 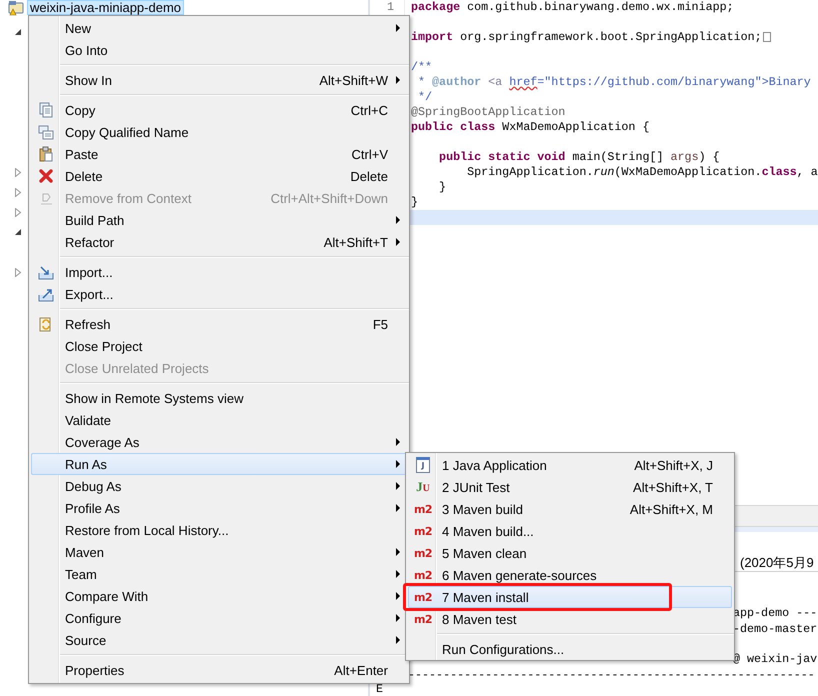 I want to click on code-line: */, so click(x=424, y=97).